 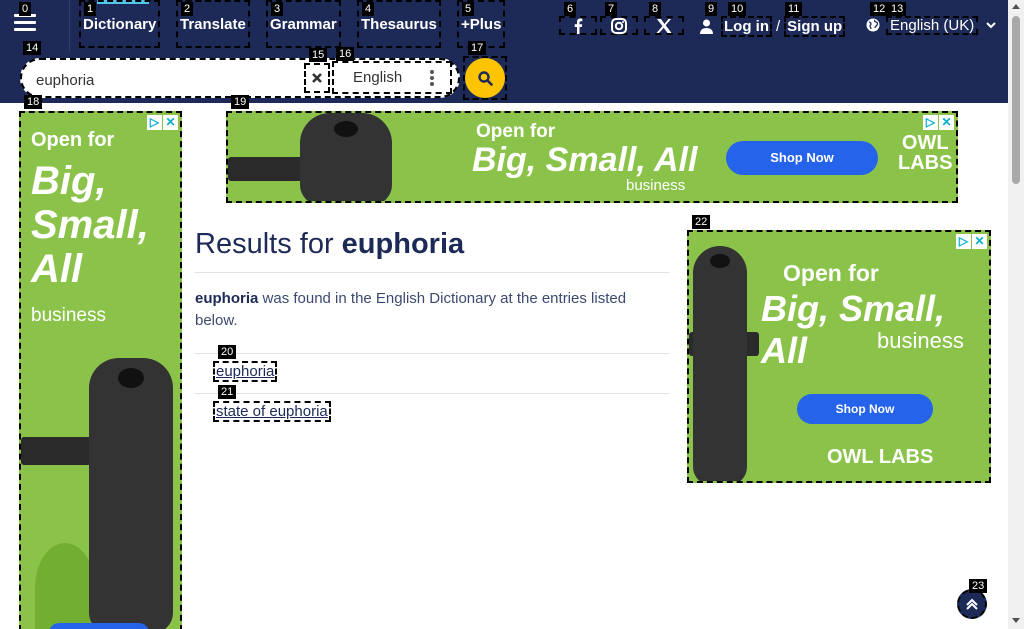 I want to click on element-badge: 15, so click(x=318, y=55).